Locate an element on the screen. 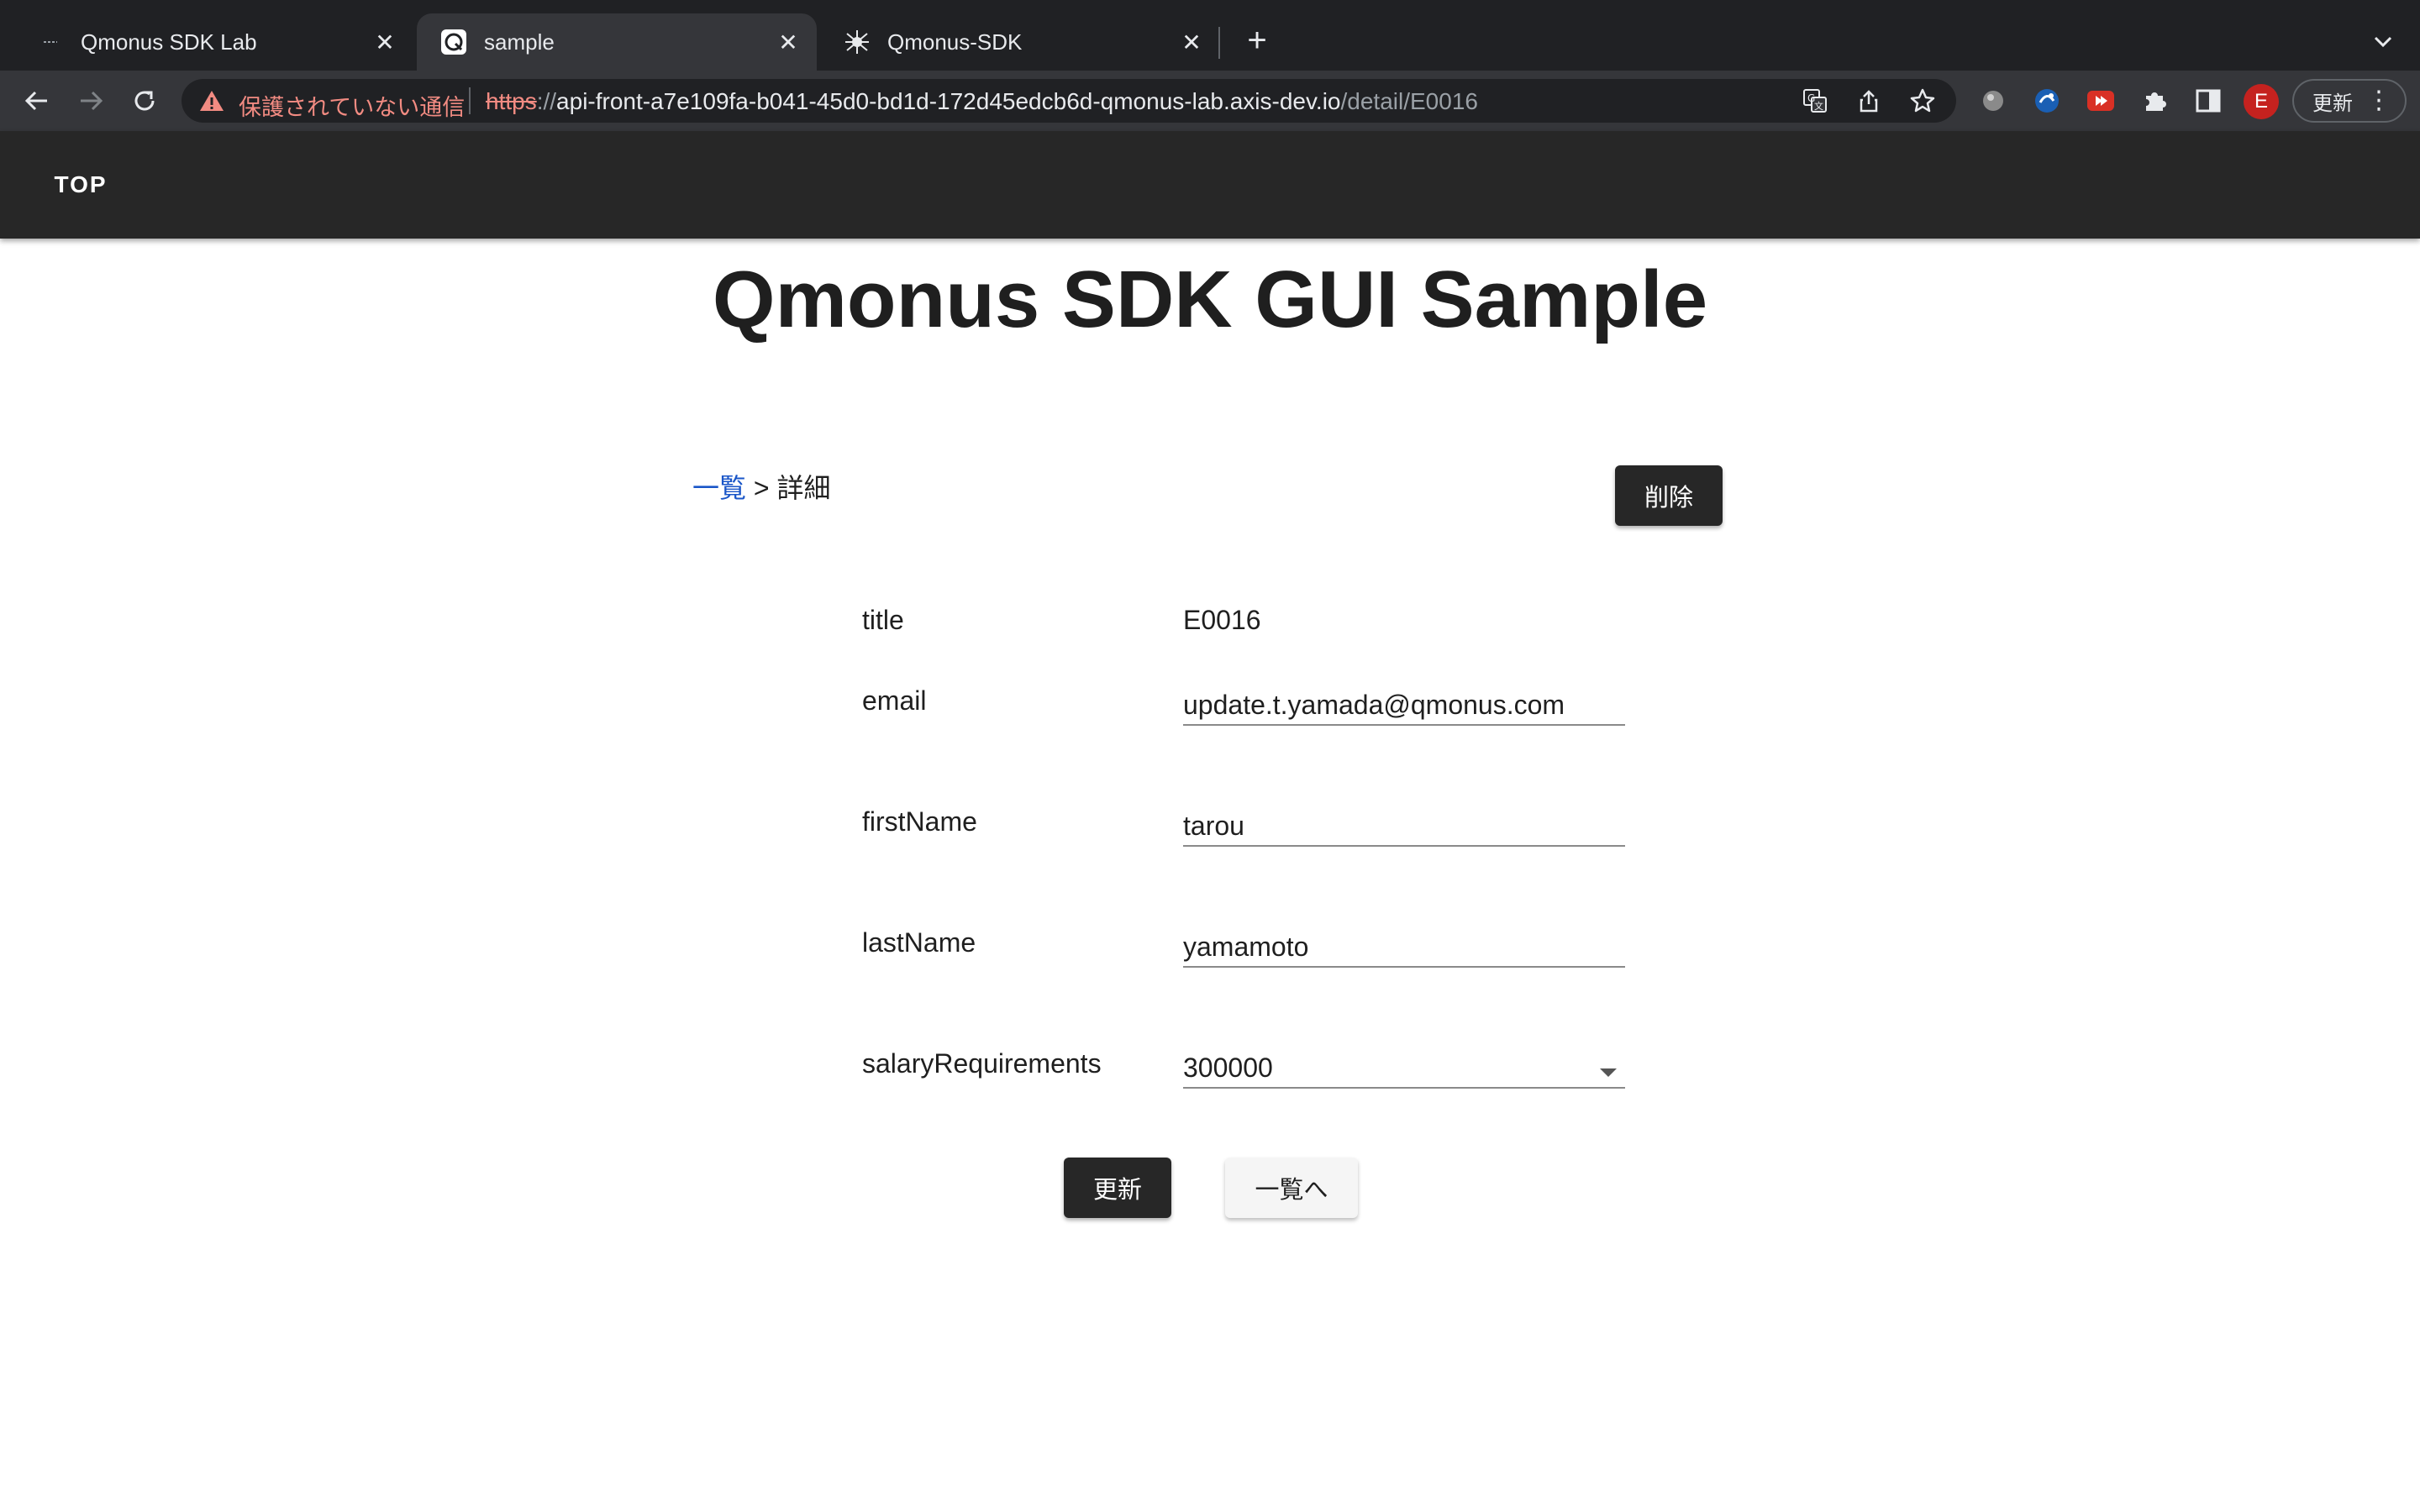 The width and height of the screenshot is (2420, 1512). top-nav-button: TOP is located at coordinates (81, 185).